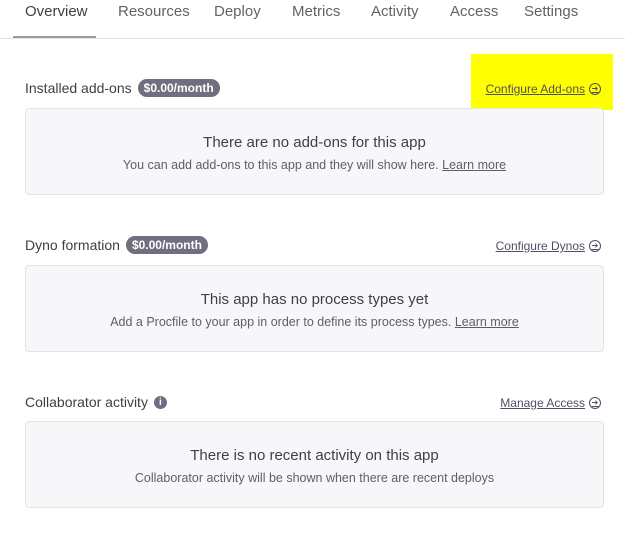 This screenshot has width=625, height=535. What do you see at coordinates (178, 88) in the screenshot?
I see `addons-cost-badge: $0.00/month` at bounding box center [178, 88].